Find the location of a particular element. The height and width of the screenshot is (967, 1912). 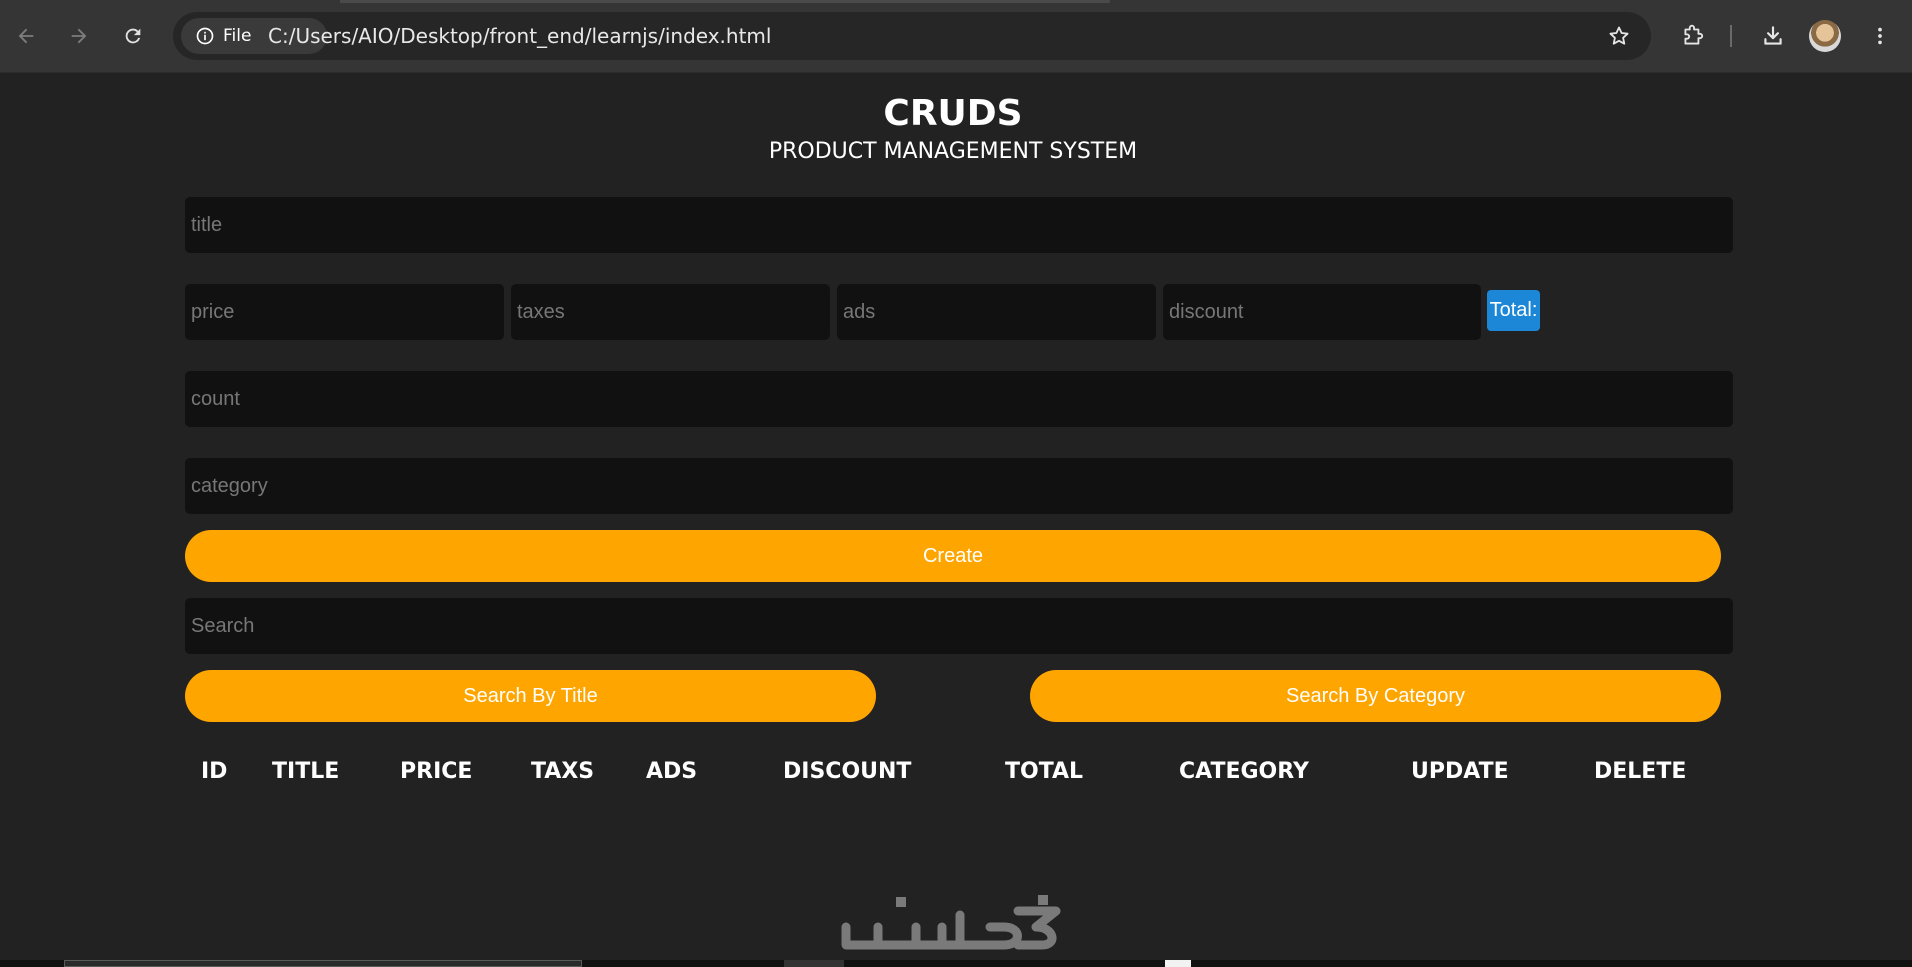

count-input is located at coordinates (959, 399).